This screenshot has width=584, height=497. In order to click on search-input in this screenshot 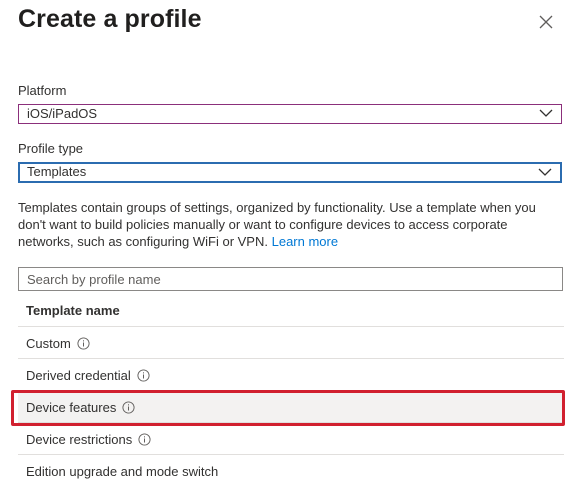, I will do `click(290, 279)`.